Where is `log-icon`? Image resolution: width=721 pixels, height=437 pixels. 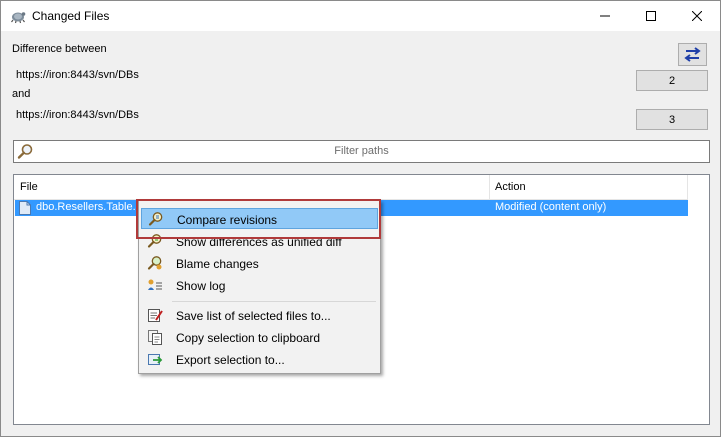
log-icon is located at coordinates (155, 284).